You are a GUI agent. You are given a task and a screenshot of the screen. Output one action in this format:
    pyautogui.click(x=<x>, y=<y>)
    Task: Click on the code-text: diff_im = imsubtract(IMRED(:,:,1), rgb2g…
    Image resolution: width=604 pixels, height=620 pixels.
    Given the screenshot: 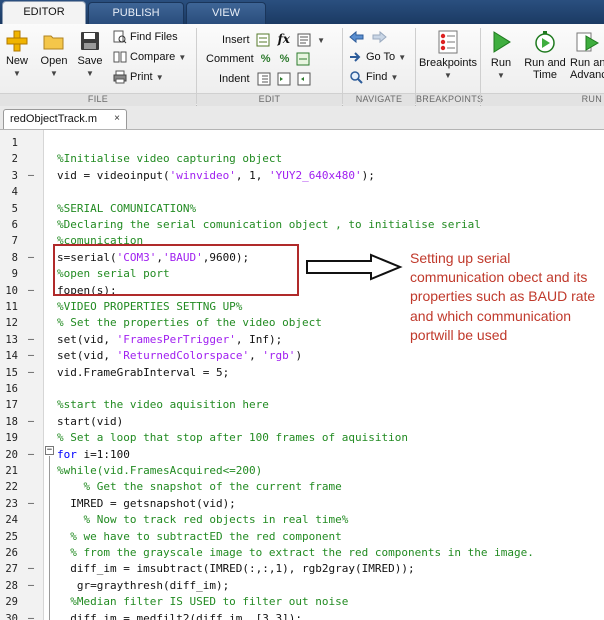 What is the action you would take?
    pyautogui.click(x=235, y=569)
    